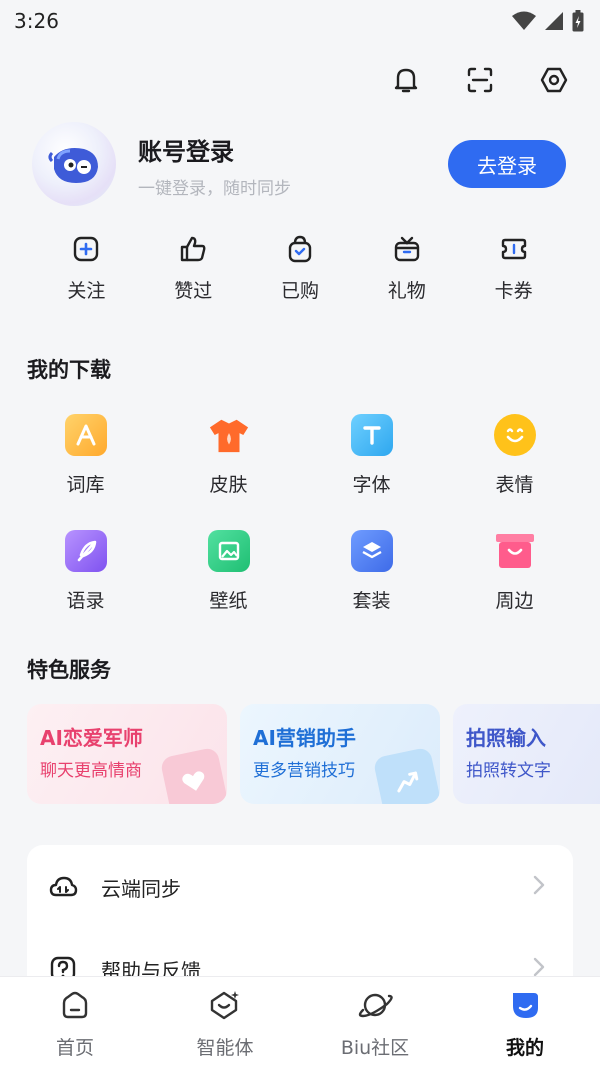 Image resolution: width=600 pixels, height=1066 pixels. What do you see at coordinates (75, 1005) in the screenshot?
I see `home-icon` at bounding box center [75, 1005].